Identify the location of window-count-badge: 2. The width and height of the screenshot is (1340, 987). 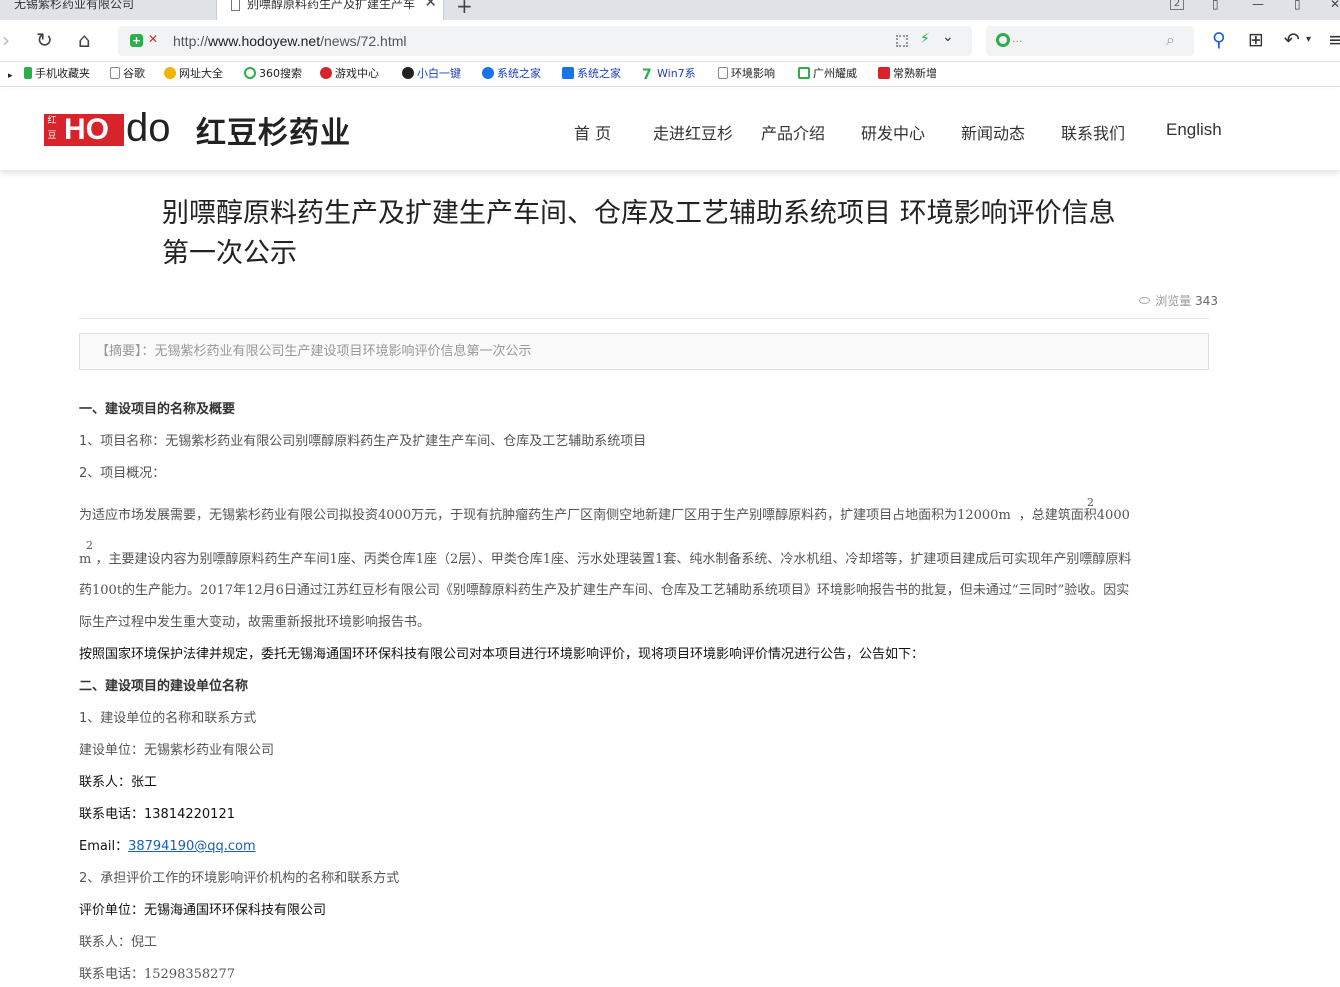
(1177, 5).